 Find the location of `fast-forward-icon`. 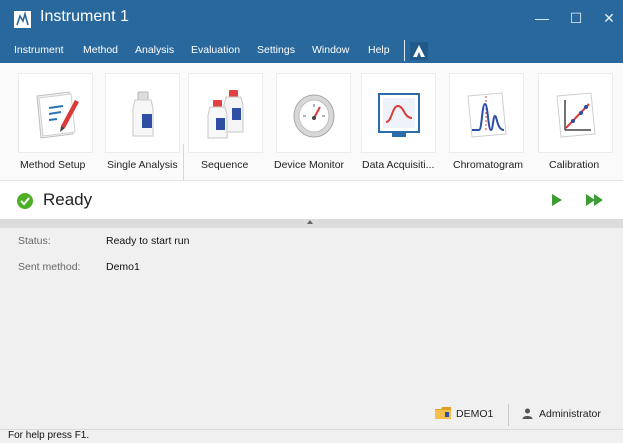

fast-forward-icon is located at coordinates (595, 200).